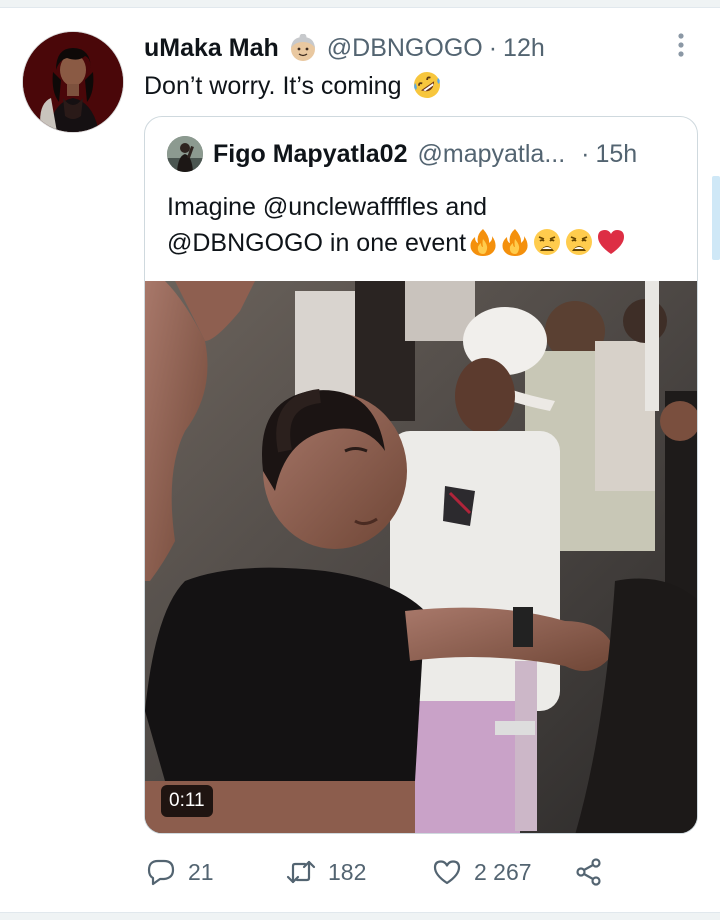  I want to click on quoted-tweet-timestamp: 15h, so click(616, 154).